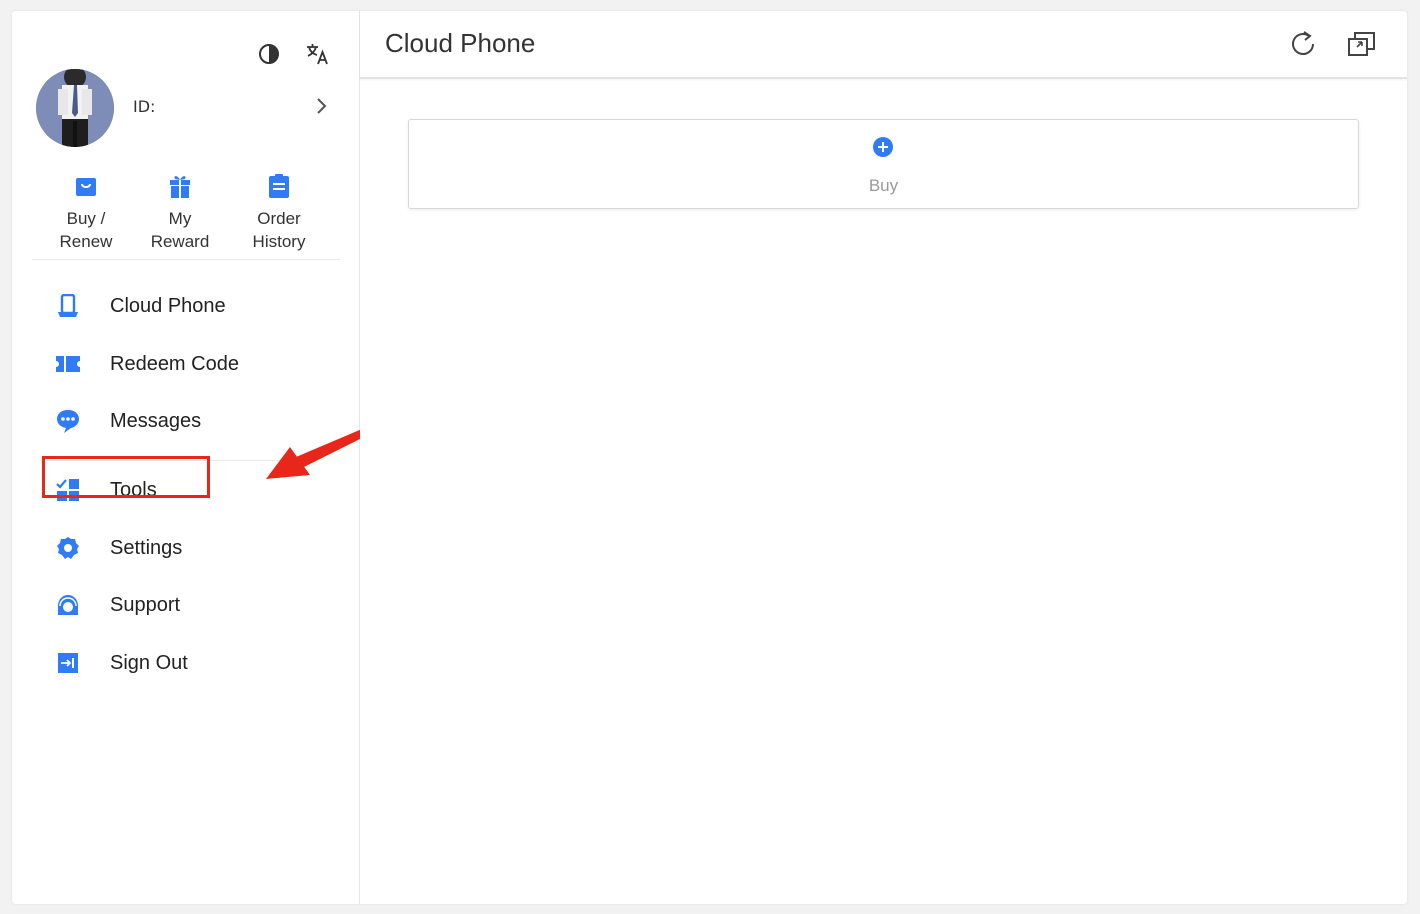 This screenshot has width=1420, height=914. What do you see at coordinates (1332, 44) in the screenshot?
I see `header-icons` at bounding box center [1332, 44].